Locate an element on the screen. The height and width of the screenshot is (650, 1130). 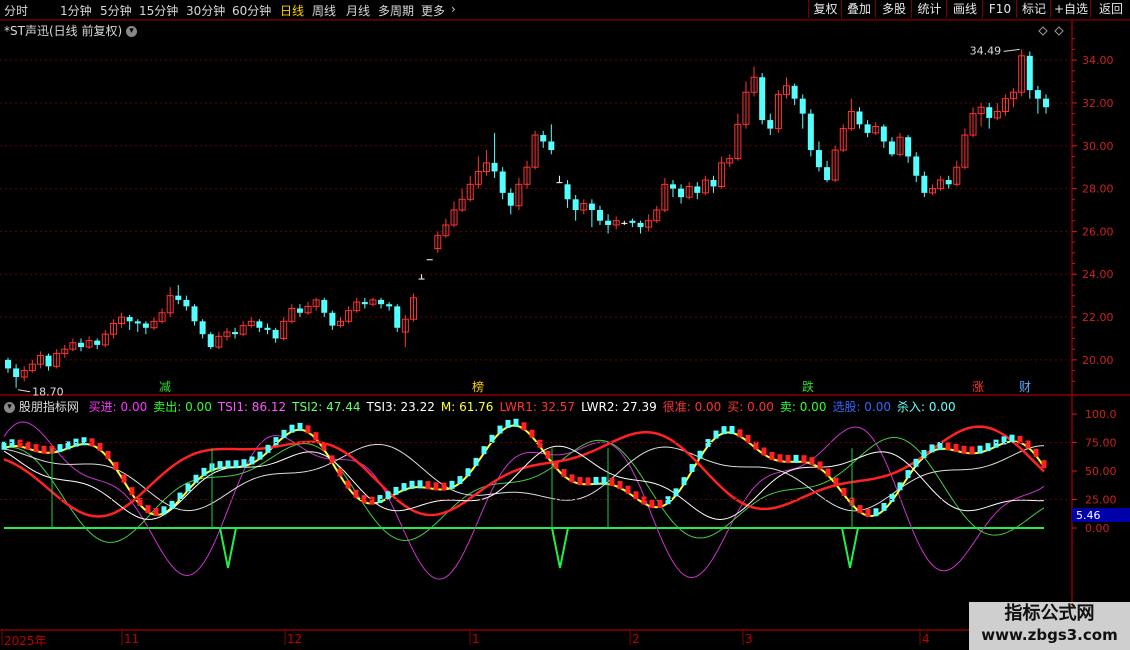
period-tab-7: 周线 is located at coordinates (324, 10).